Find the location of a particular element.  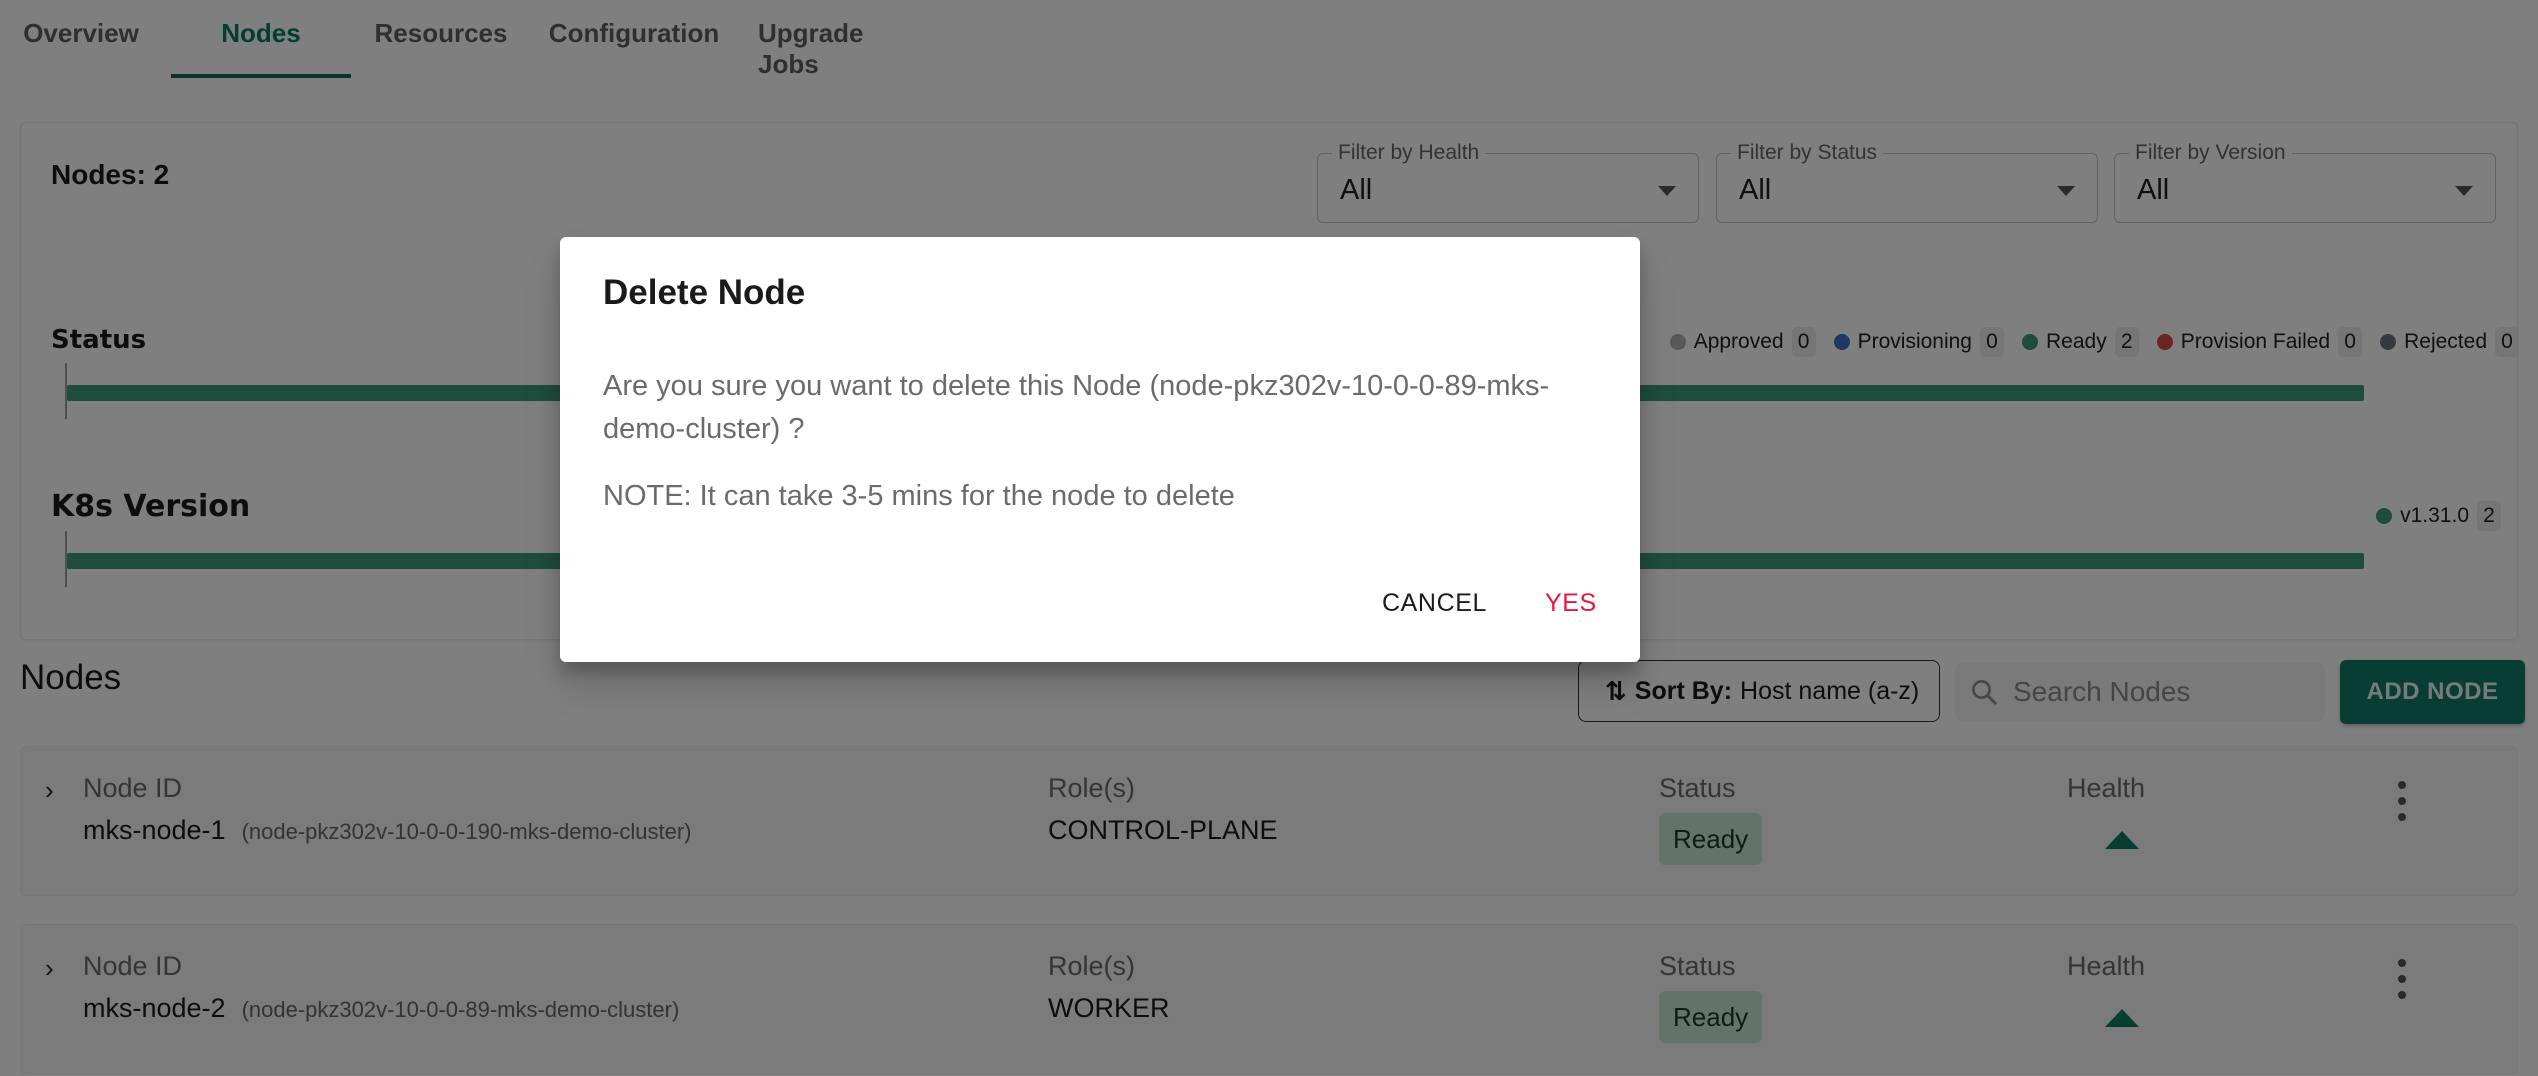

dialog-title: Delete Node is located at coordinates (704, 292).